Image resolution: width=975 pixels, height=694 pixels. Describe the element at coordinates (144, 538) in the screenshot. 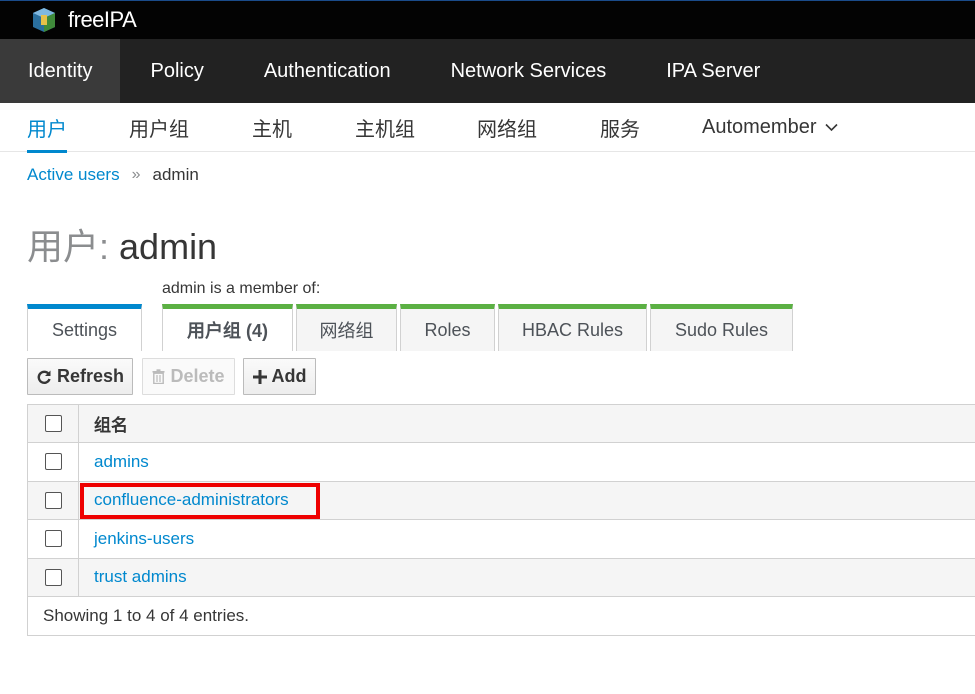

I see `group-link-jenkins-users: jenkins-users` at that location.